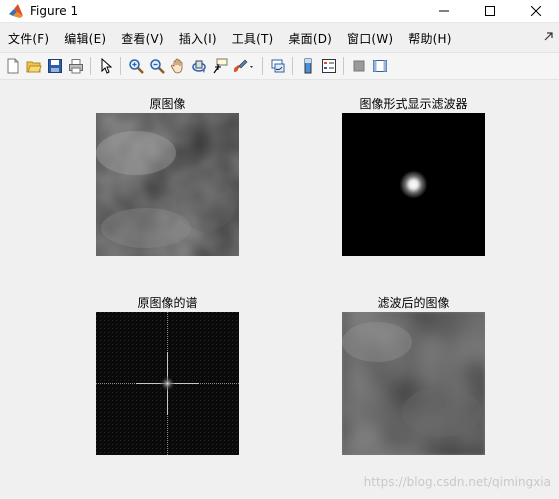  I want to click on spectrum-image, so click(167, 383).